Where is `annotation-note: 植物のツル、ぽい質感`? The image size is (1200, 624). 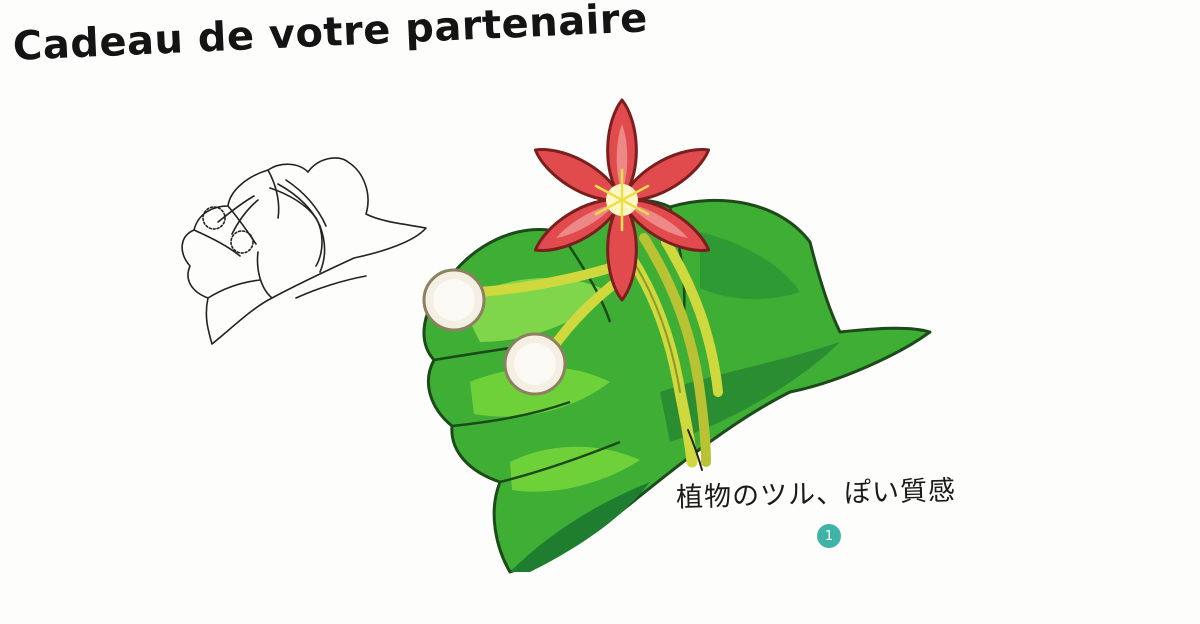
annotation-note: 植物のツル、ぽい質感 is located at coordinates (816, 494).